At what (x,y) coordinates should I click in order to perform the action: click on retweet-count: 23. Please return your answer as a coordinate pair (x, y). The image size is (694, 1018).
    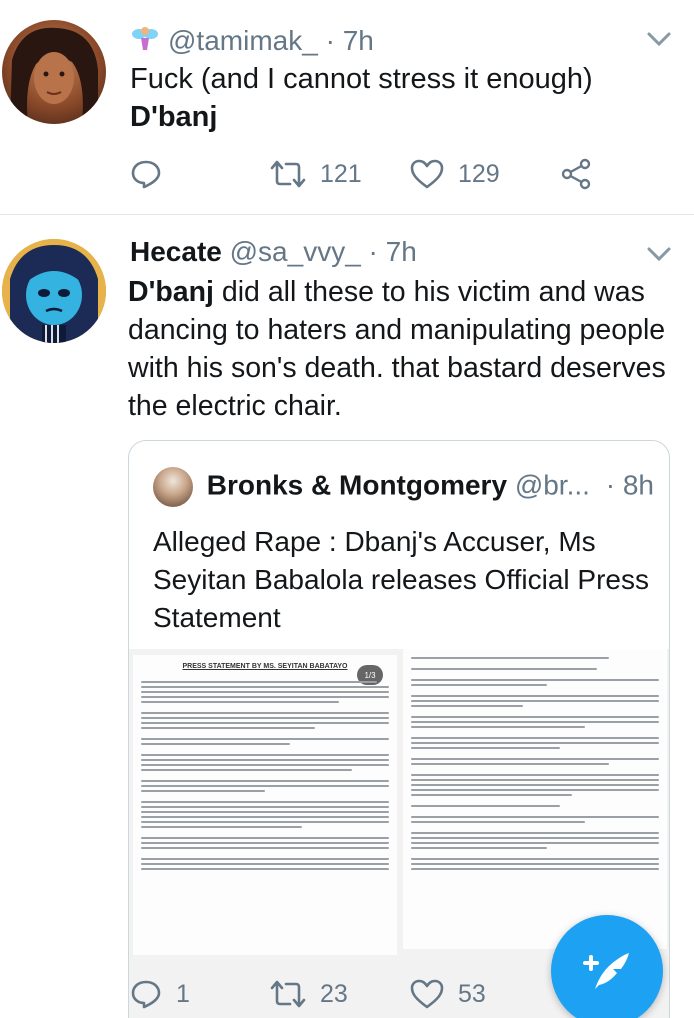
    Looking at the image, I should click on (334, 993).